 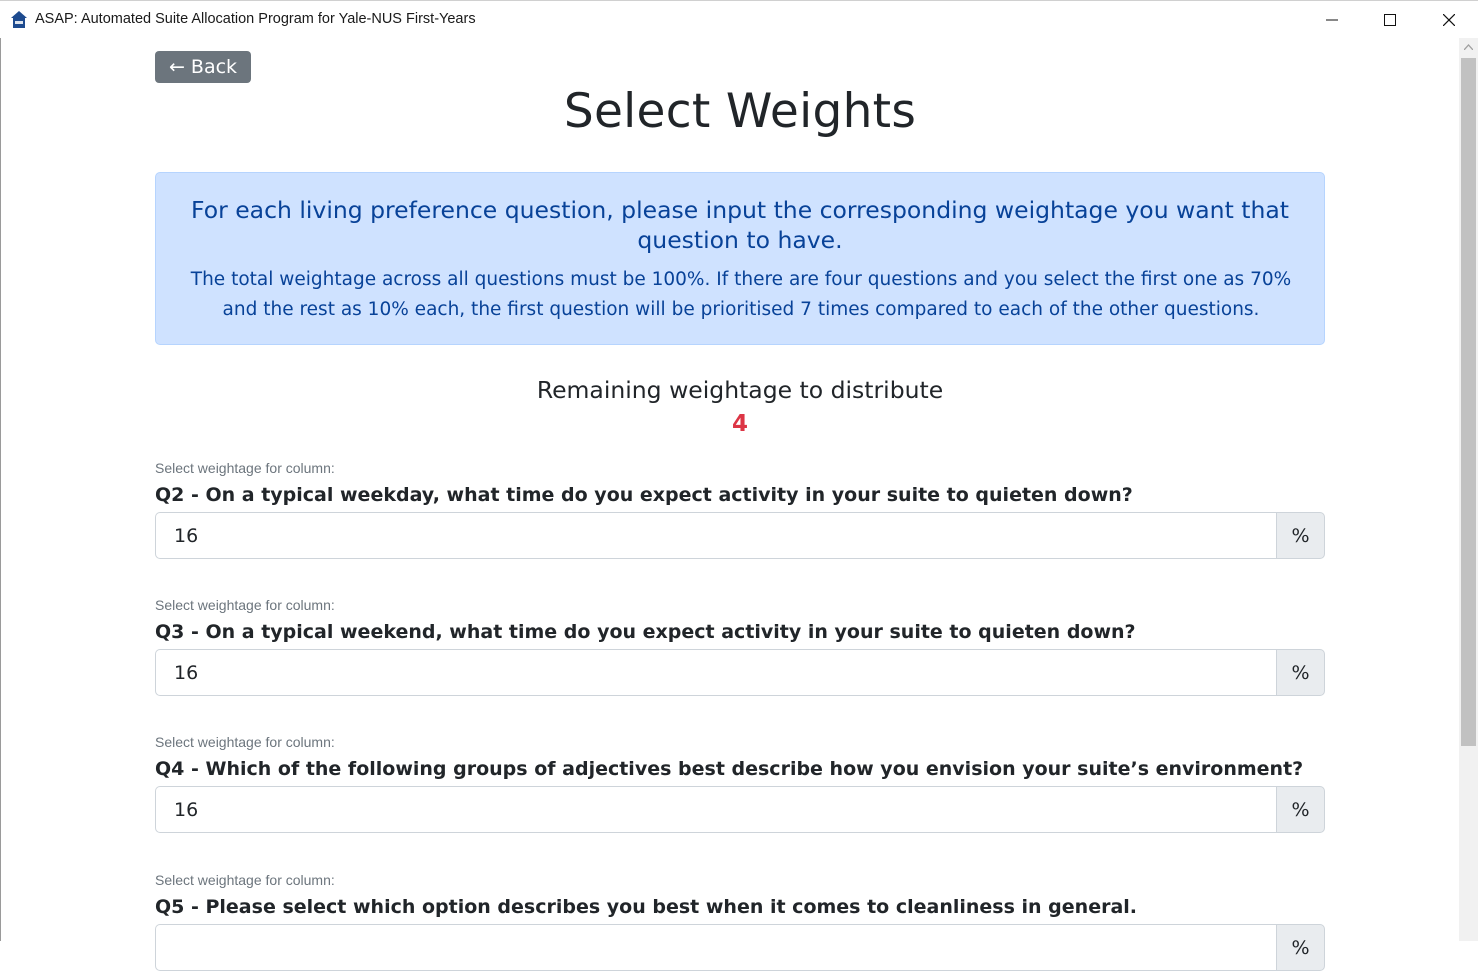 I want to click on scroll-up-button, so click(x=1468, y=47).